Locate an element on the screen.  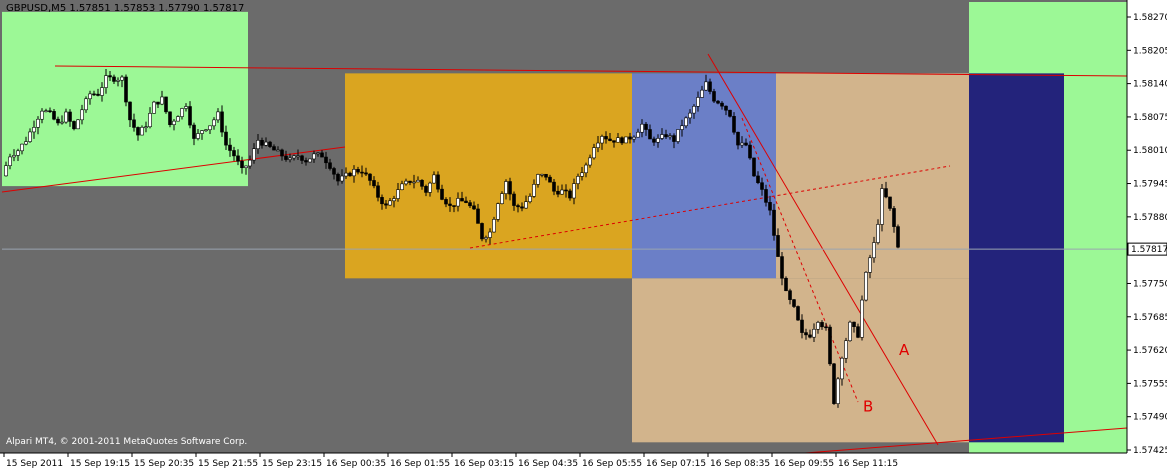
price-tick-label: 1.58075 is located at coordinates (1150, 118).